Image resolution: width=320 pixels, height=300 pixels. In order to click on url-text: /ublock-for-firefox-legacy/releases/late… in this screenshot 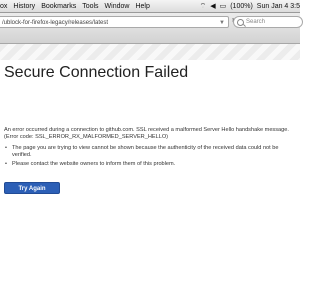, I will do `click(55, 23)`.